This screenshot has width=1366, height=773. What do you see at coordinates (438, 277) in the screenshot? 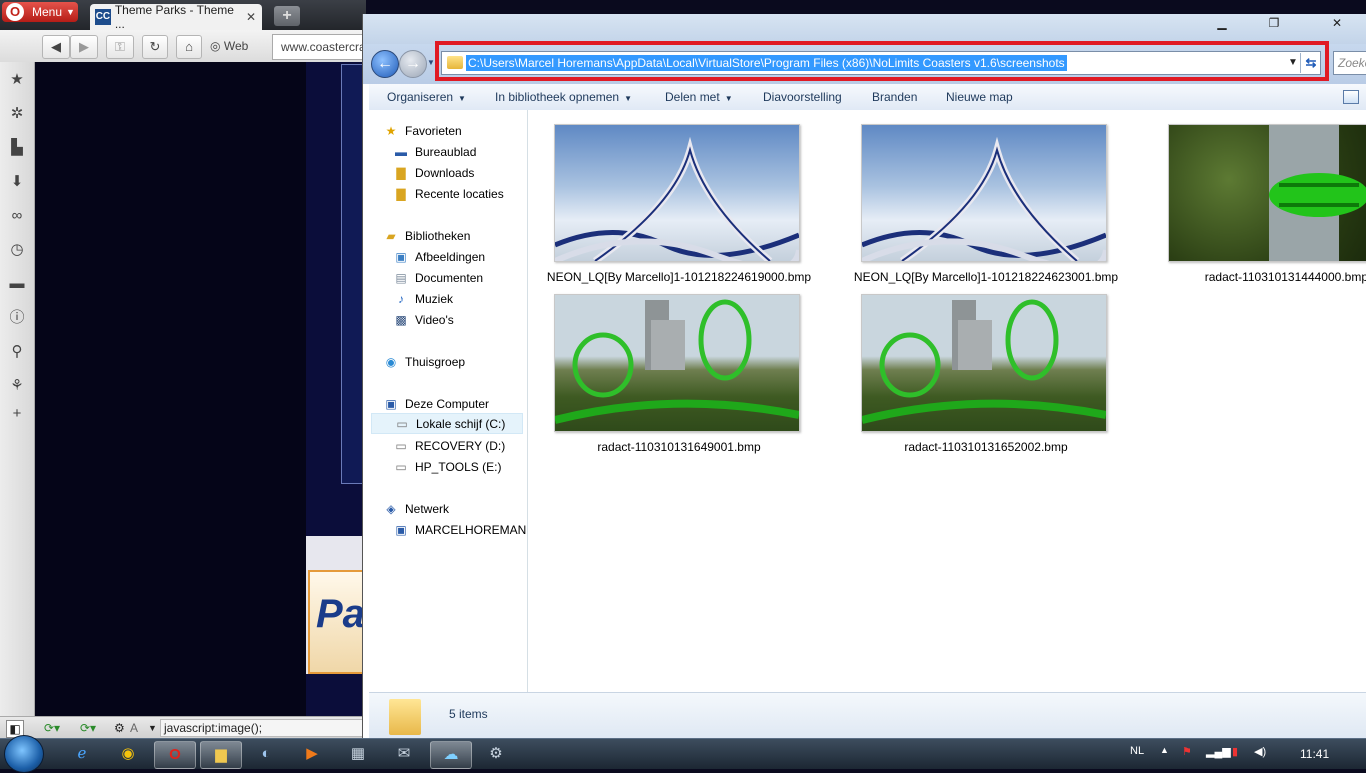
I see `nav-documents: ▤ Documenten` at bounding box center [438, 277].